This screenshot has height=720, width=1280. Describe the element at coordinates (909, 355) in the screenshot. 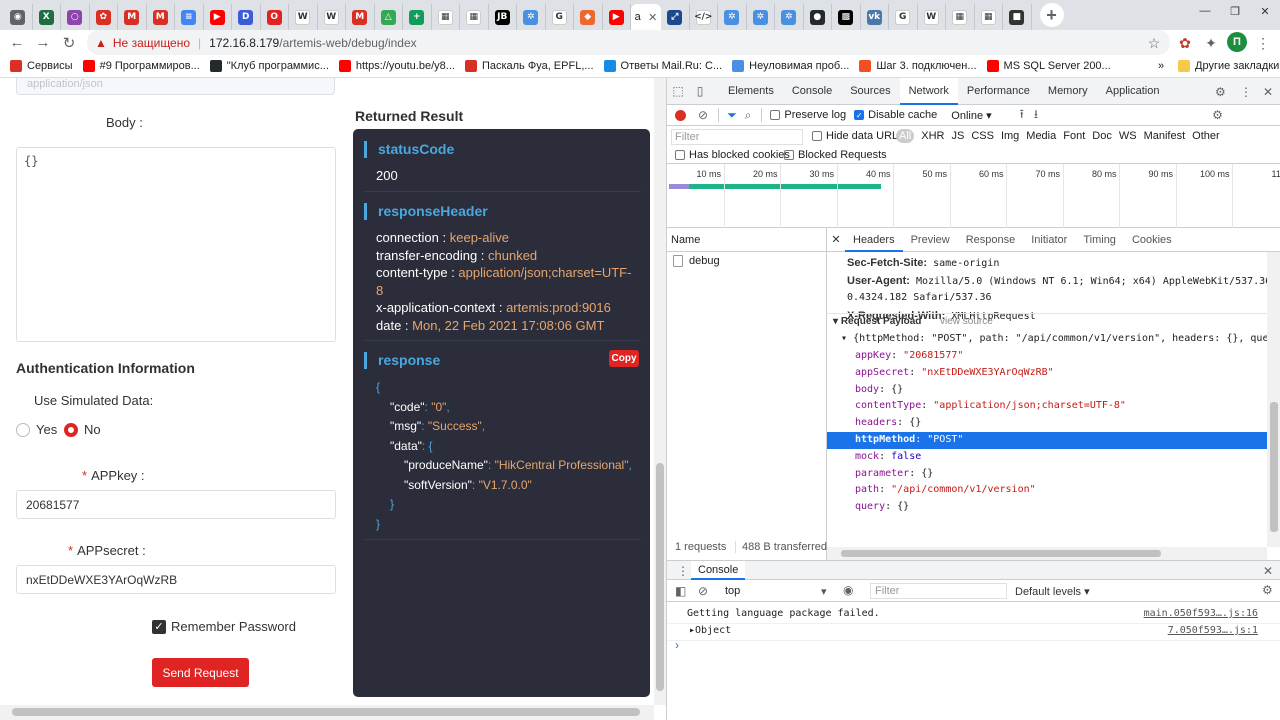

I see `payload-field: appKey: "20681577"` at that location.